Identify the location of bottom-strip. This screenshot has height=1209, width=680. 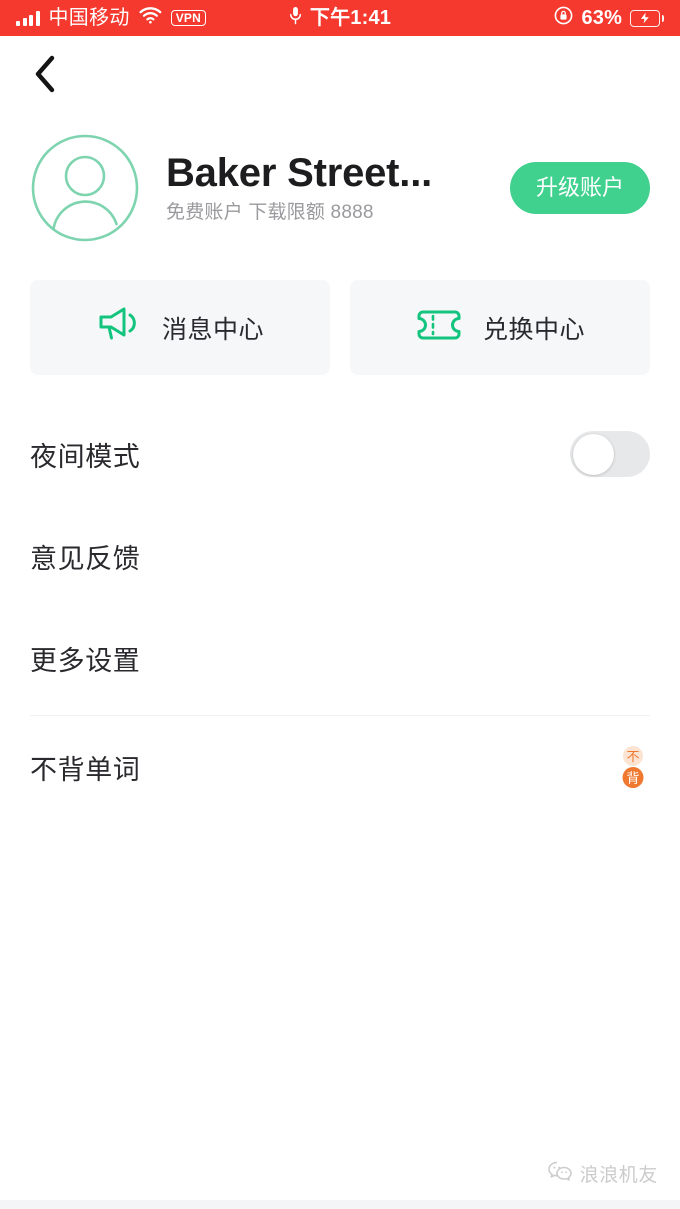
(340, 1204).